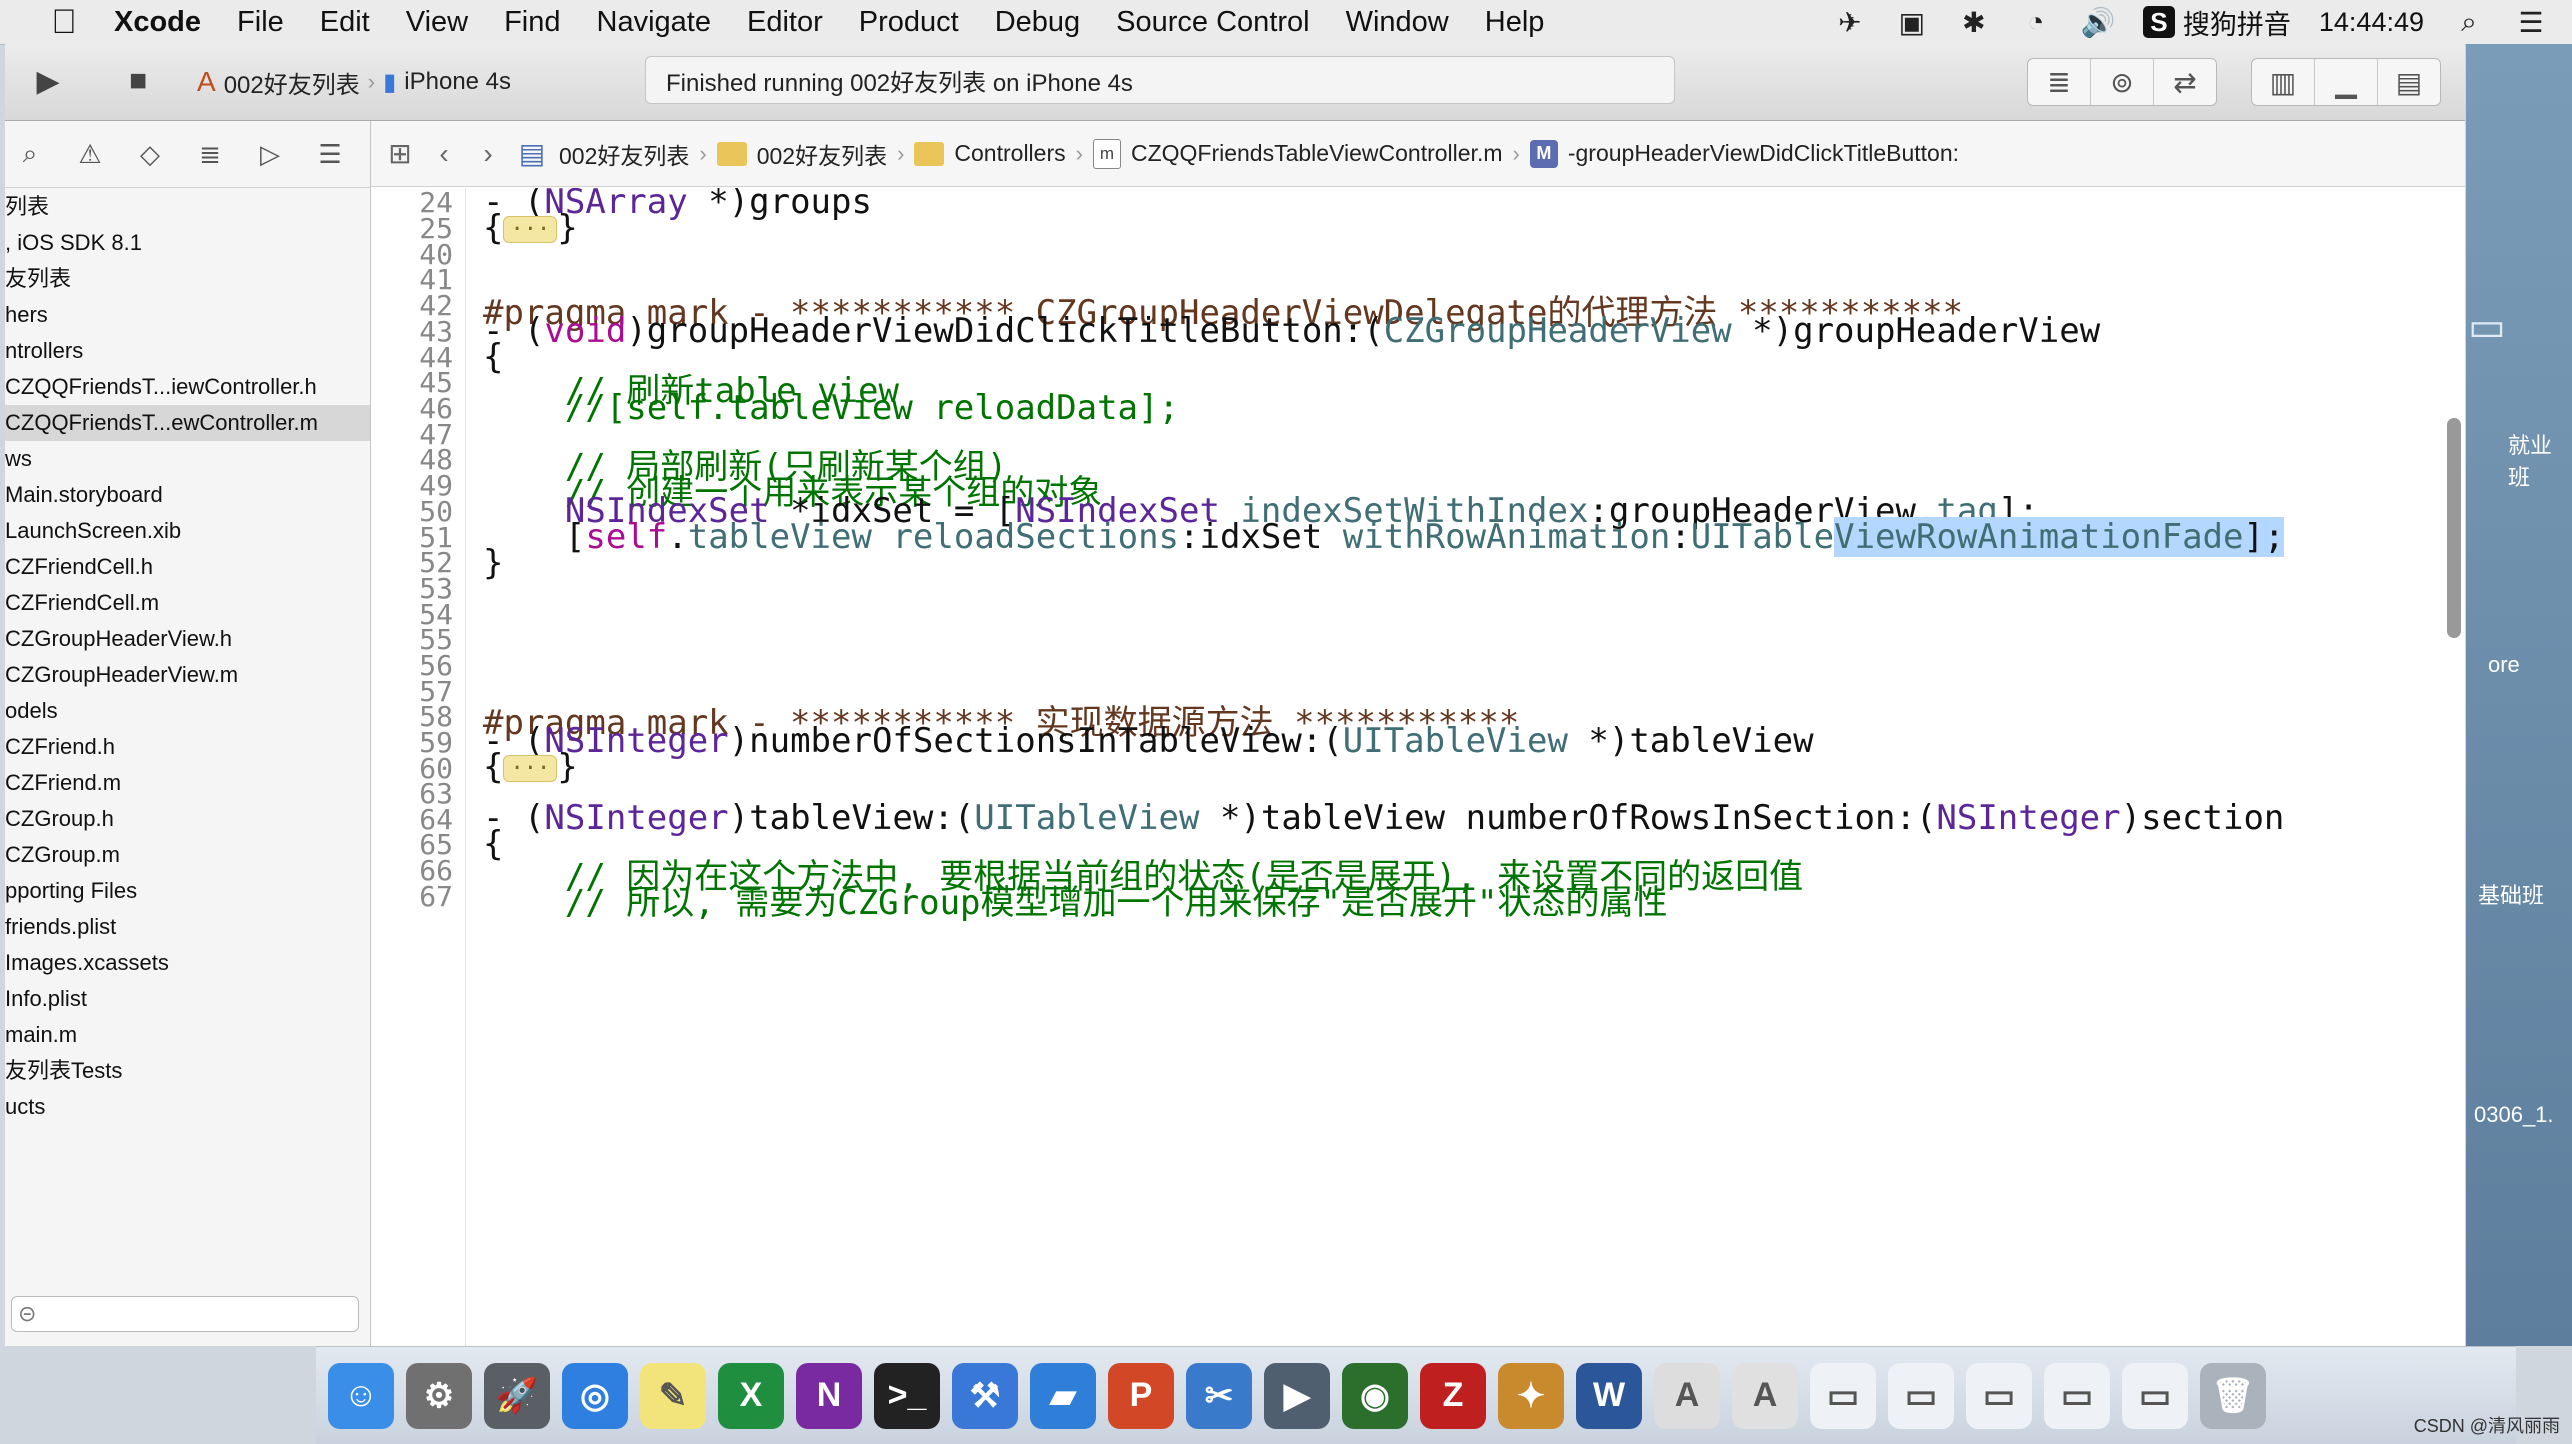  I want to click on launchpad-icon: 🚀, so click(517, 1395).